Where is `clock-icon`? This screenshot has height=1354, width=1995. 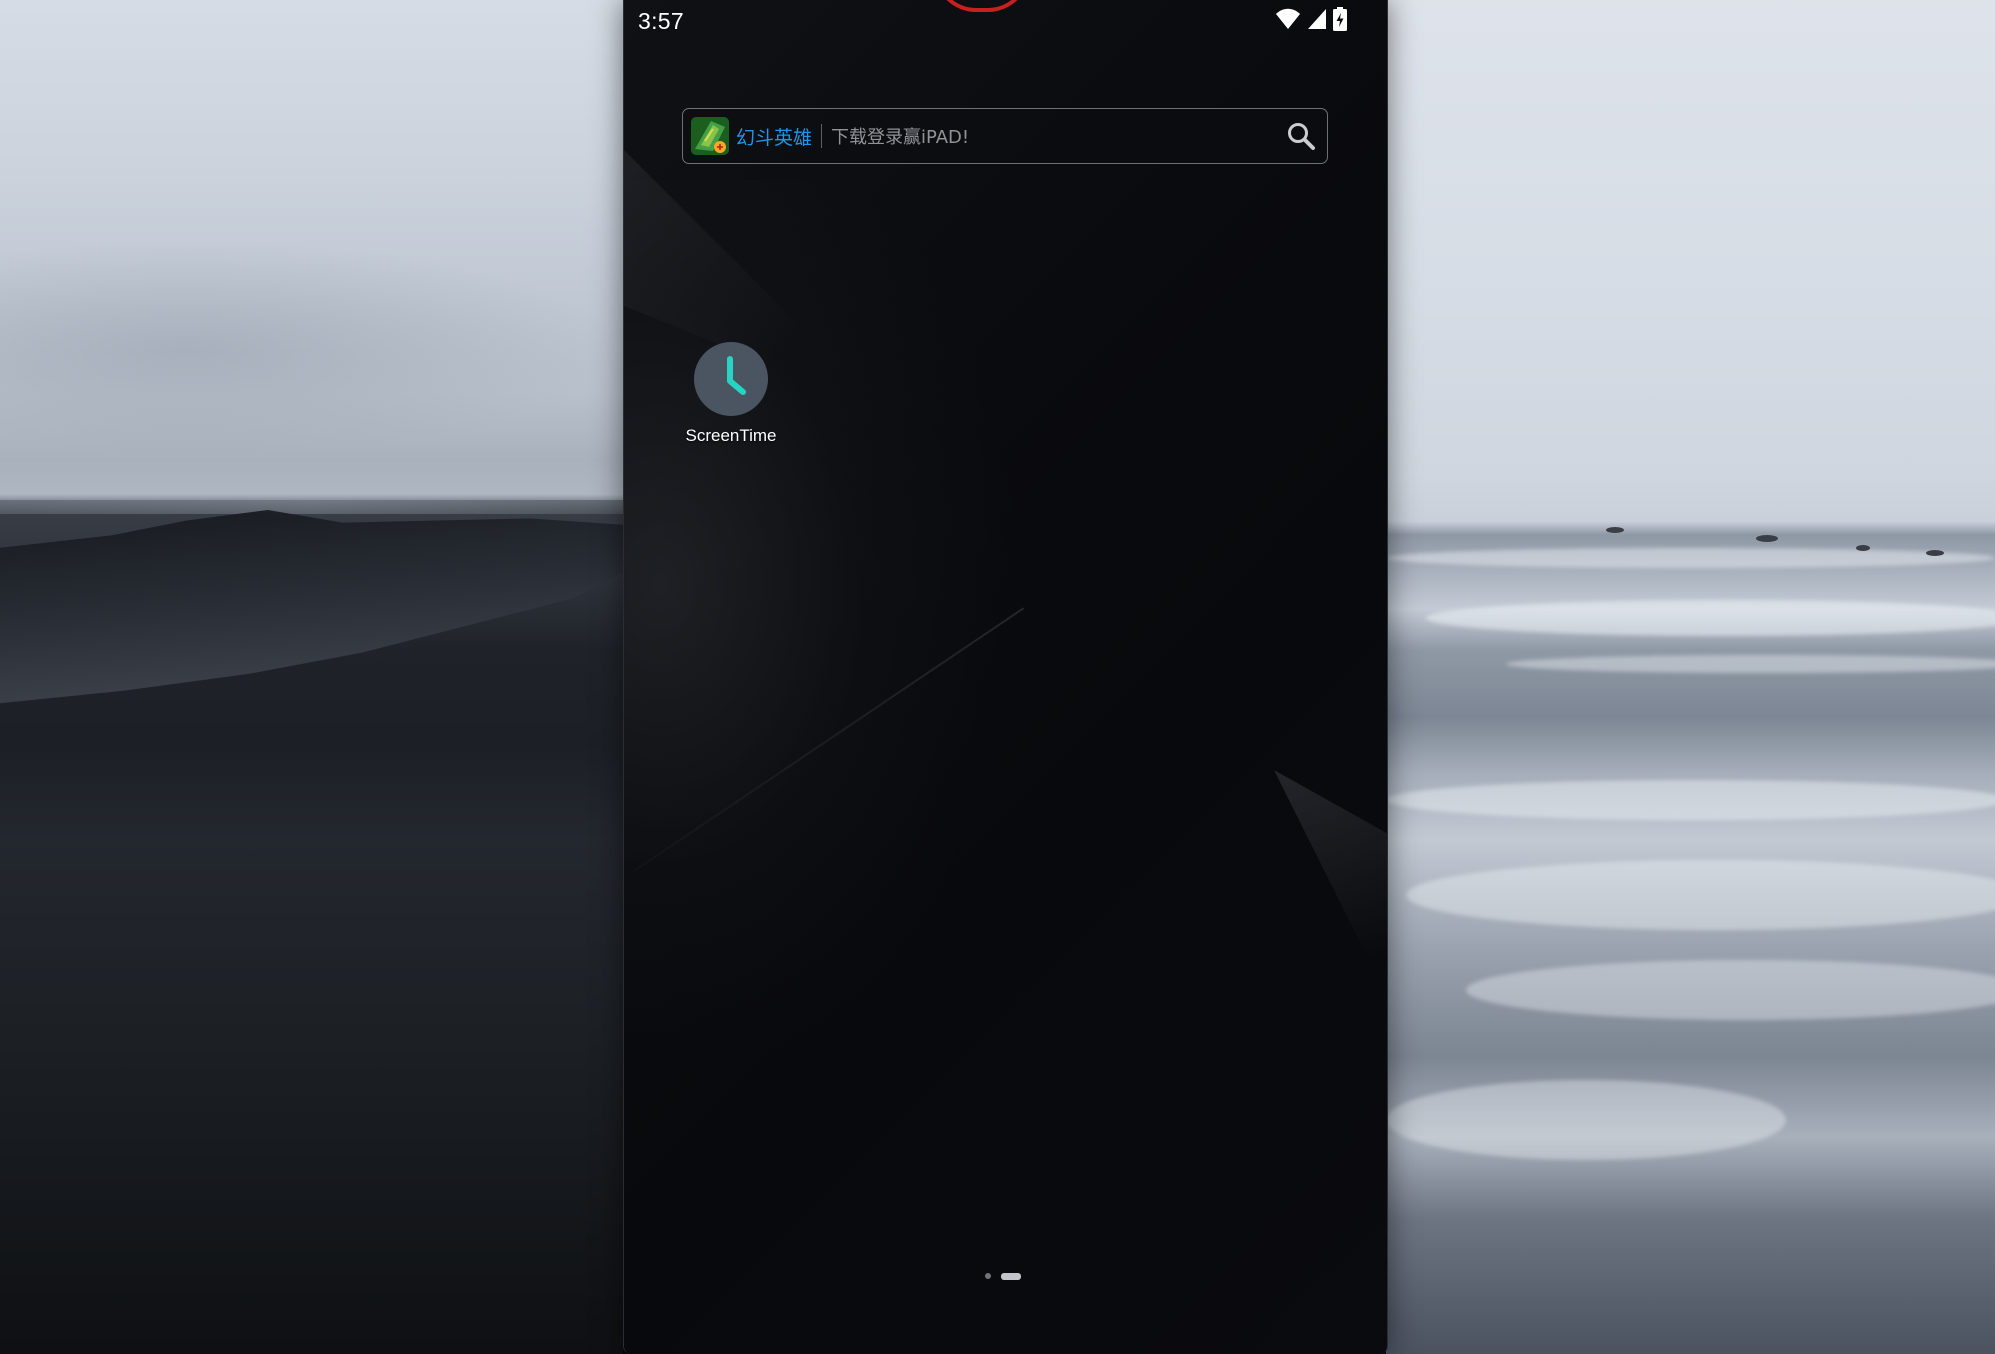 clock-icon is located at coordinates (731, 379).